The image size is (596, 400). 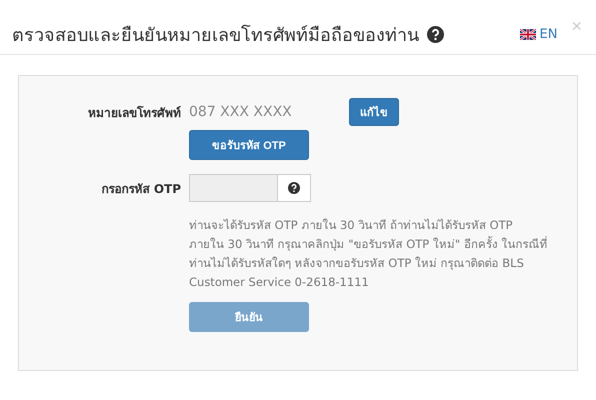 I want to click on otp-instructions: ท่านจะได้รับรหัส OTP ภายใน 30 วินาที ถ้าท่านไม่ได้รับรหัส OTP ภายใน 30 วินาที กรุณาคลิกปุ่ม "ขอรับรหัส OTP ใหม่" อีกครั้ง ในกรณีที่ท่านไม่ได้รับรหัสใดๆ หลังจากขอรับรหัส OTP ใหม่ กรุณาติดต่อ BLS Customer Service 0-2618-1111, so click(x=368, y=254).